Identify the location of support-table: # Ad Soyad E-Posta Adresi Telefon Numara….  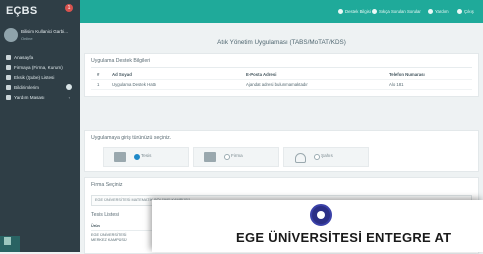
(281, 80).